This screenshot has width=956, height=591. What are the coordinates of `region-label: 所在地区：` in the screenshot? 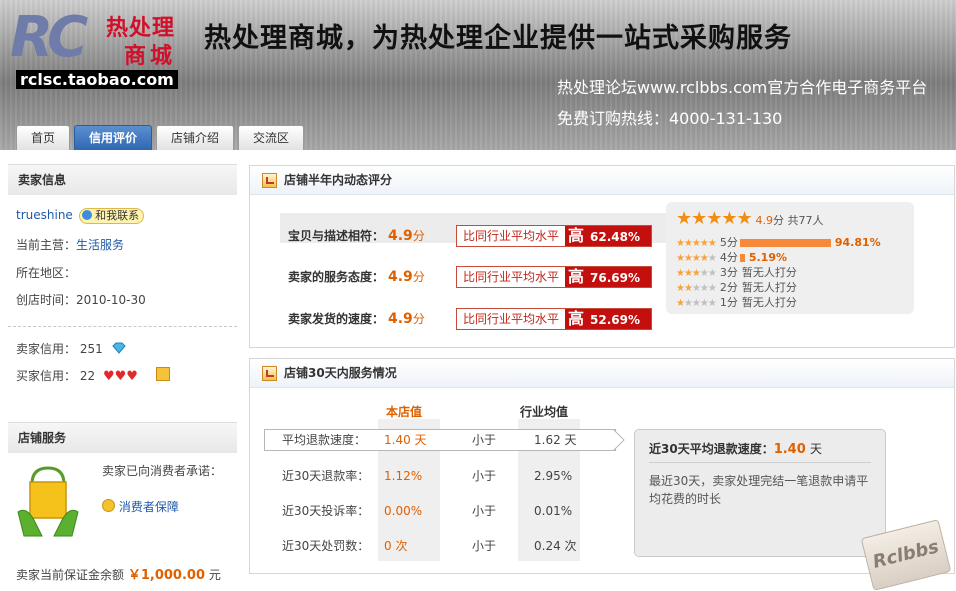 It's located at (46, 273).